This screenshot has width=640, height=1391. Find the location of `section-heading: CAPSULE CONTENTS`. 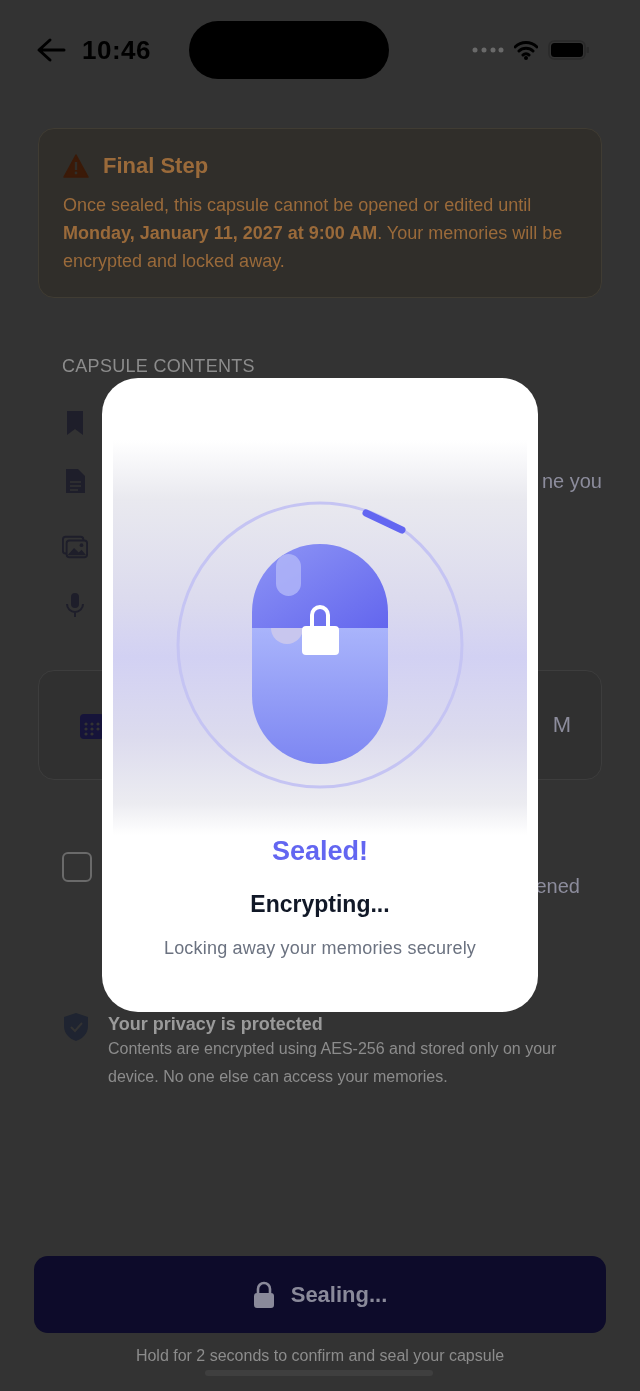

section-heading: CAPSULE CONTENTS is located at coordinates (159, 367).